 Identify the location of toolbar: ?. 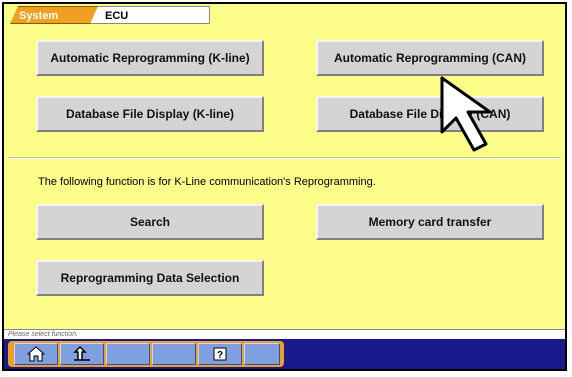
(146, 354).